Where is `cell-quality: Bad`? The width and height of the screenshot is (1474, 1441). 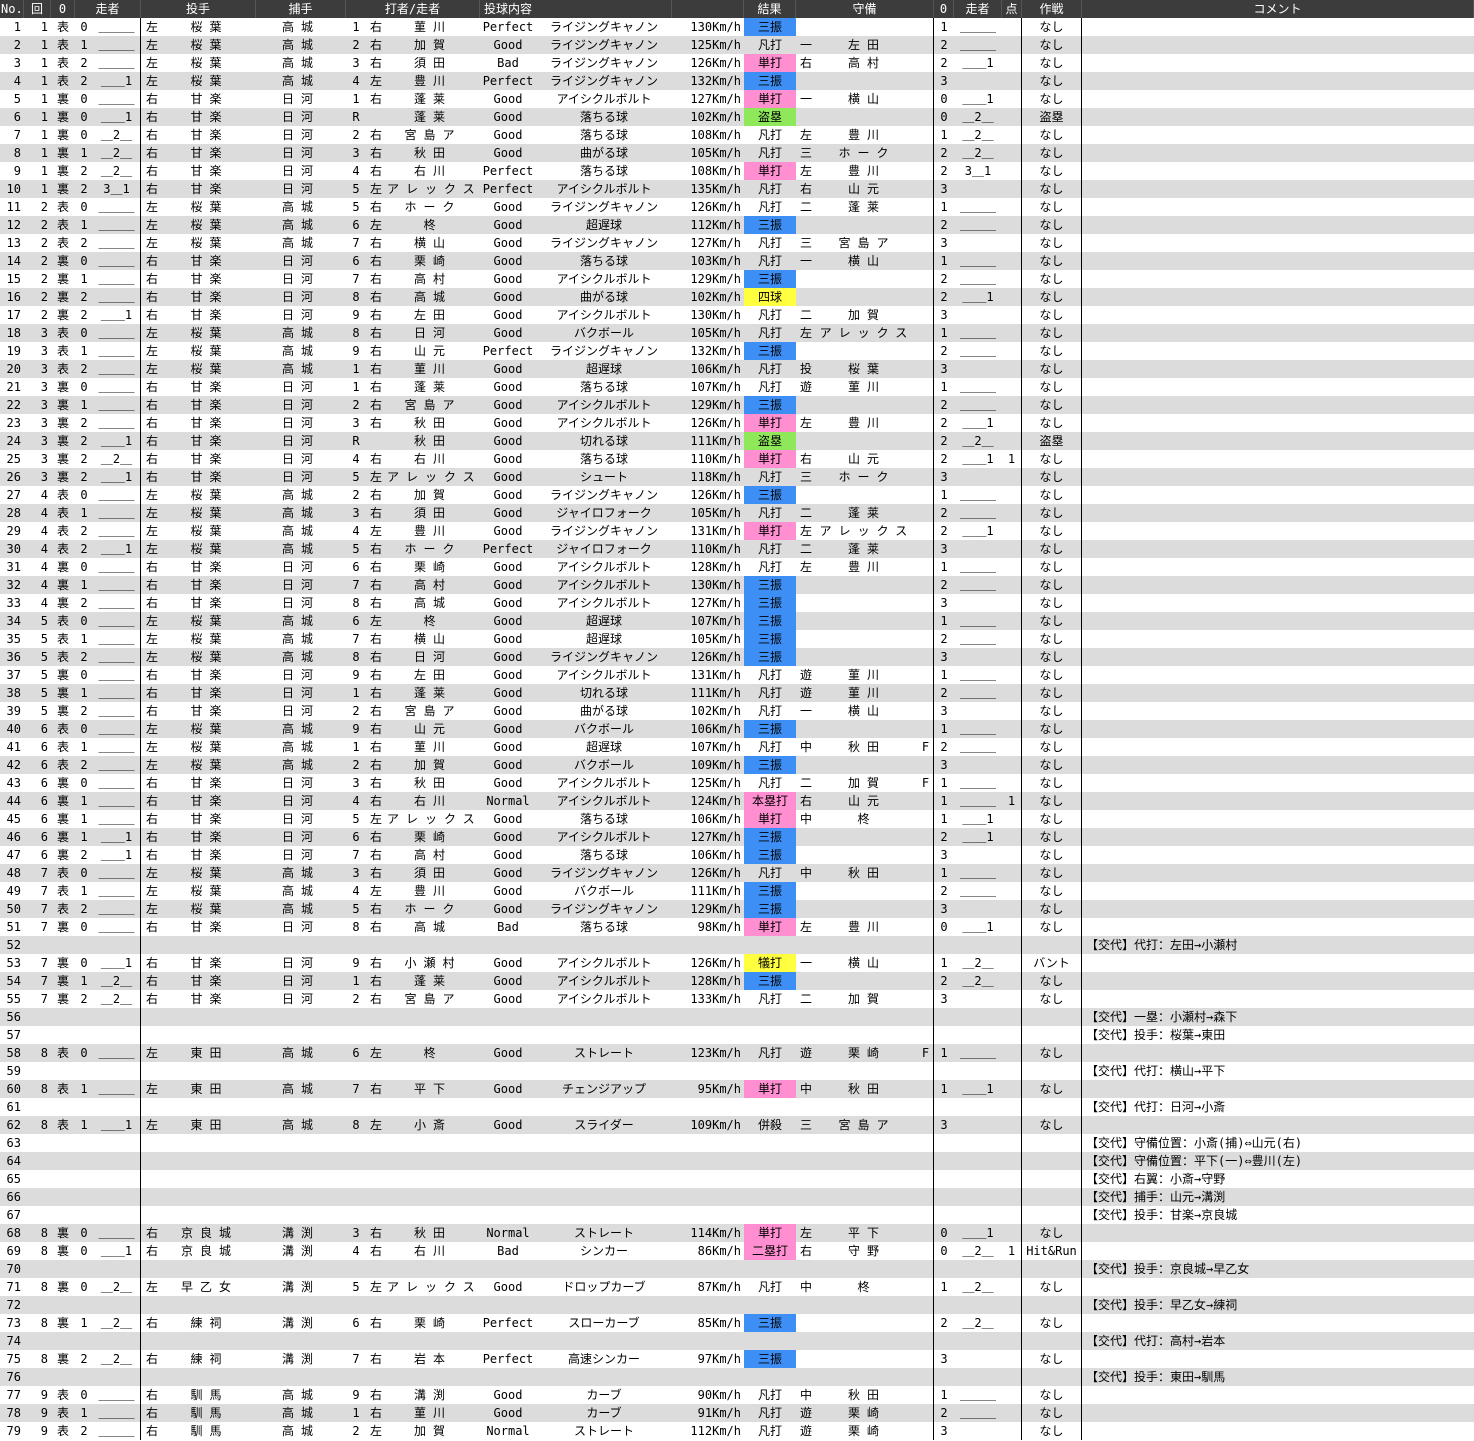
cell-quality: Bad is located at coordinates (508, 63).